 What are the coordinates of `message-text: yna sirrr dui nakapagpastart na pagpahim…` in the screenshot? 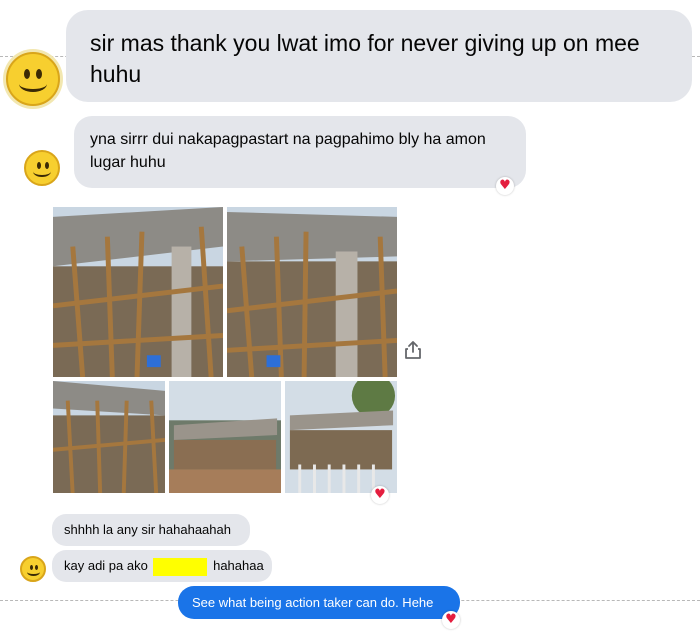 It's located at (288, 151).